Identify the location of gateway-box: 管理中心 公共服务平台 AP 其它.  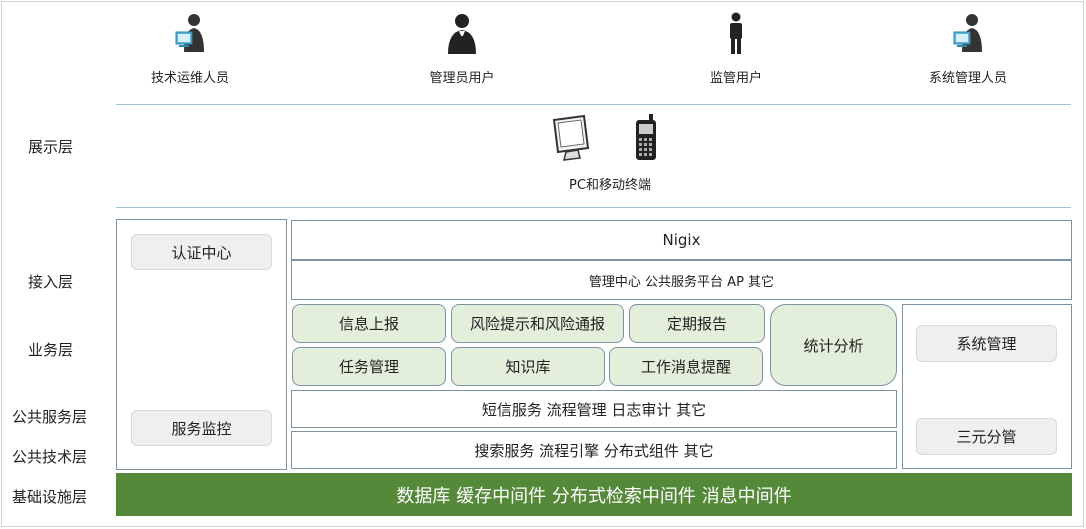
(681, 280).